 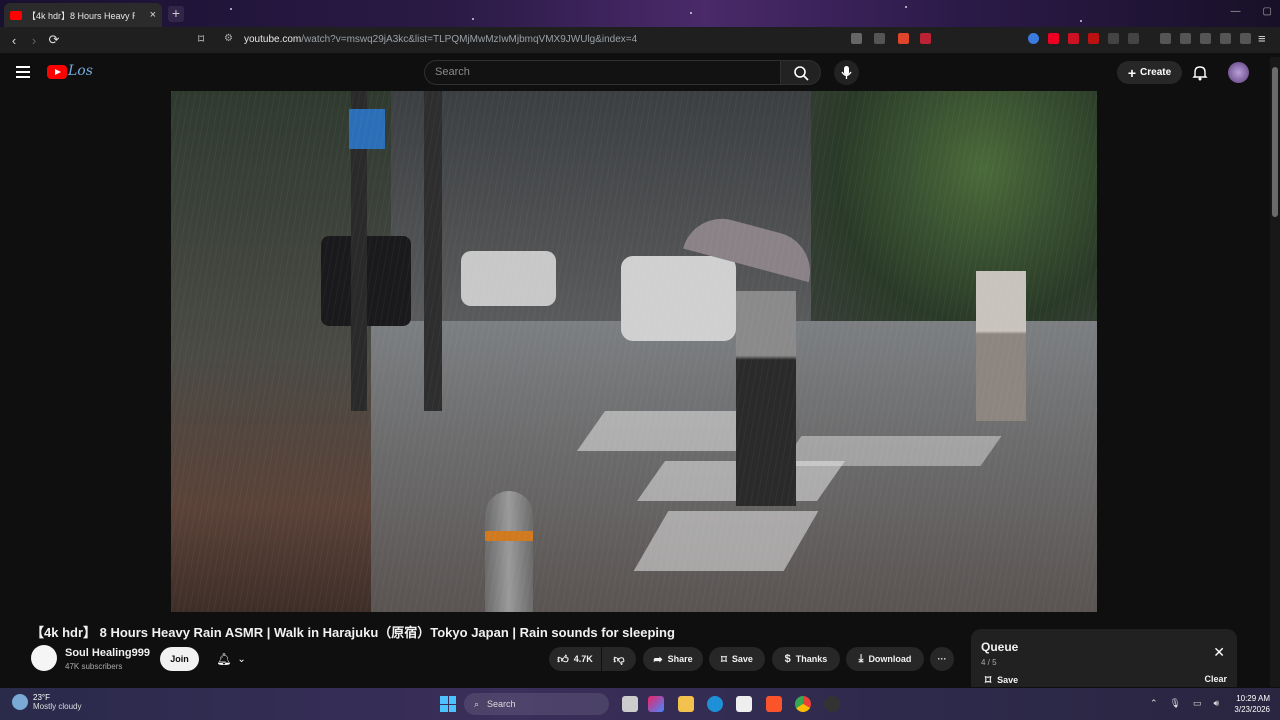 I want to click on edge-browser-icon, so click(x=715, y=704).